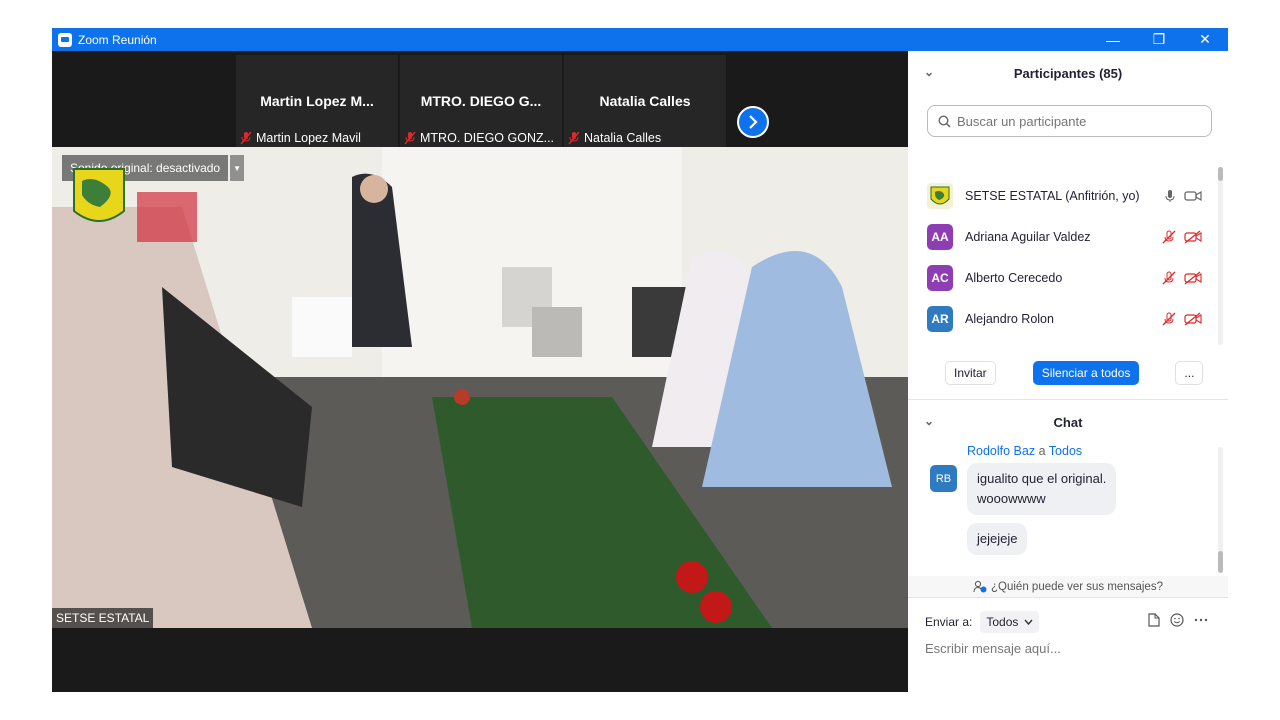  I want to click on participant-name: Alejandro Rolon, so click(1009, 318).